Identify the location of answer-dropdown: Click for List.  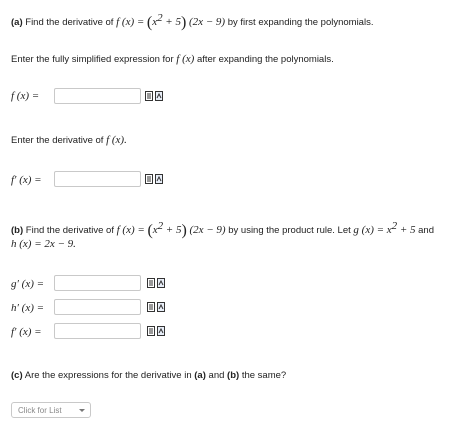
(51, 410).